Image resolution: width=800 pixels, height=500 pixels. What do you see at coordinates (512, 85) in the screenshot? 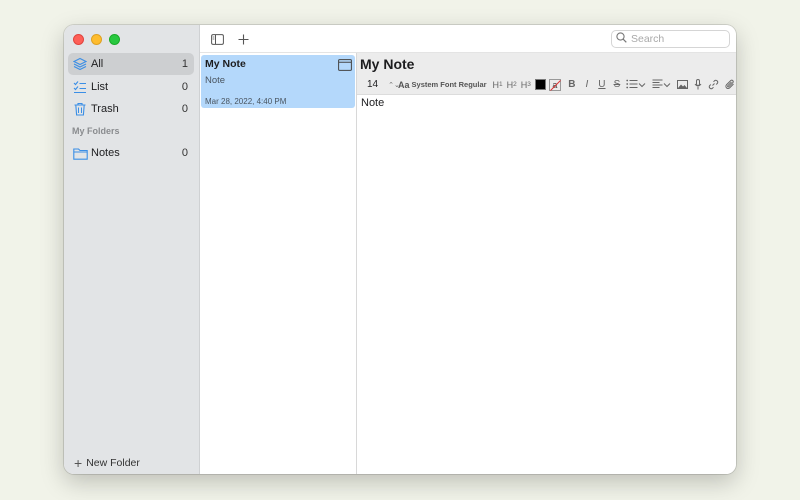
I see `heading2-button: H2` at bounding box center [512, 85].